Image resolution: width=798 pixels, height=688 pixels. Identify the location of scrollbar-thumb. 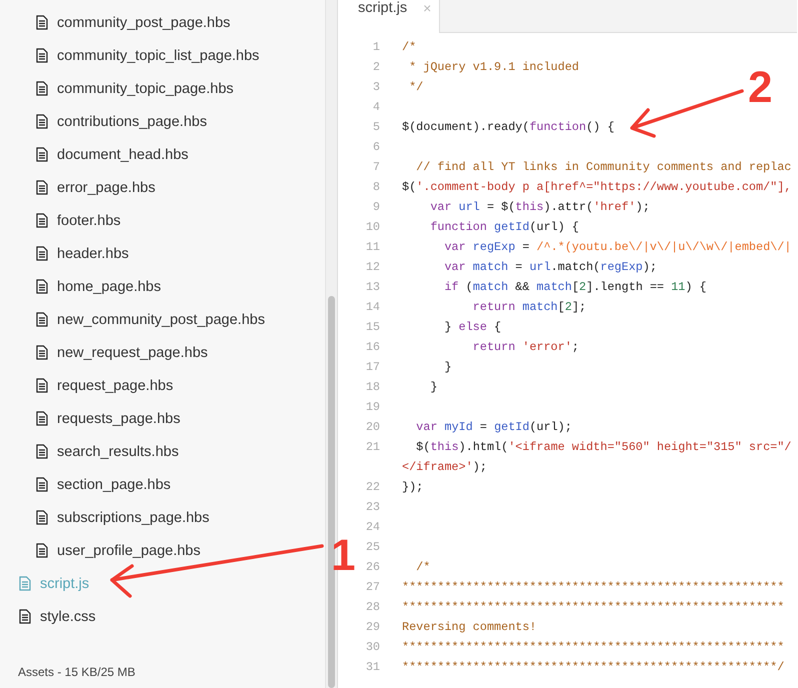
(331, 492).